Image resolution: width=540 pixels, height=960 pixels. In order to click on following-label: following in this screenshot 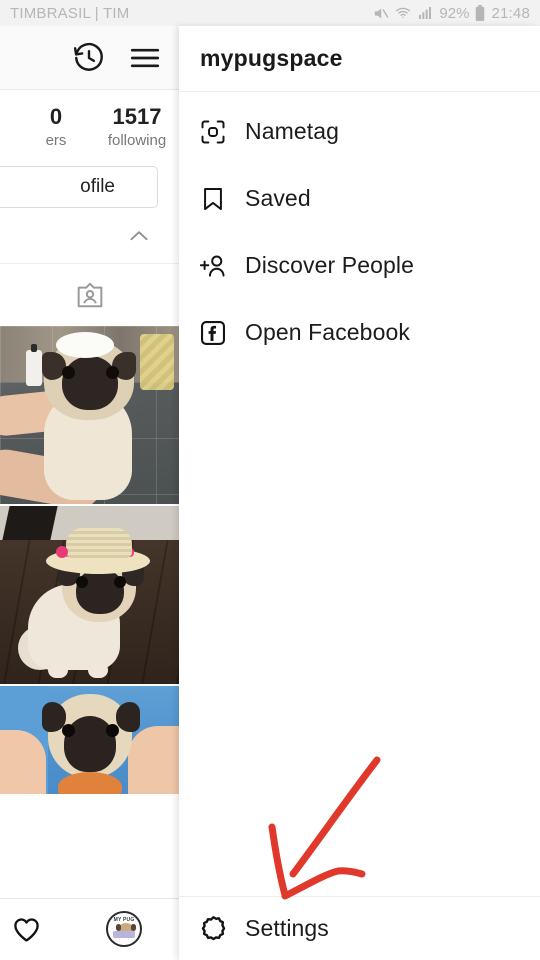, I will do `click(137, 140)`.